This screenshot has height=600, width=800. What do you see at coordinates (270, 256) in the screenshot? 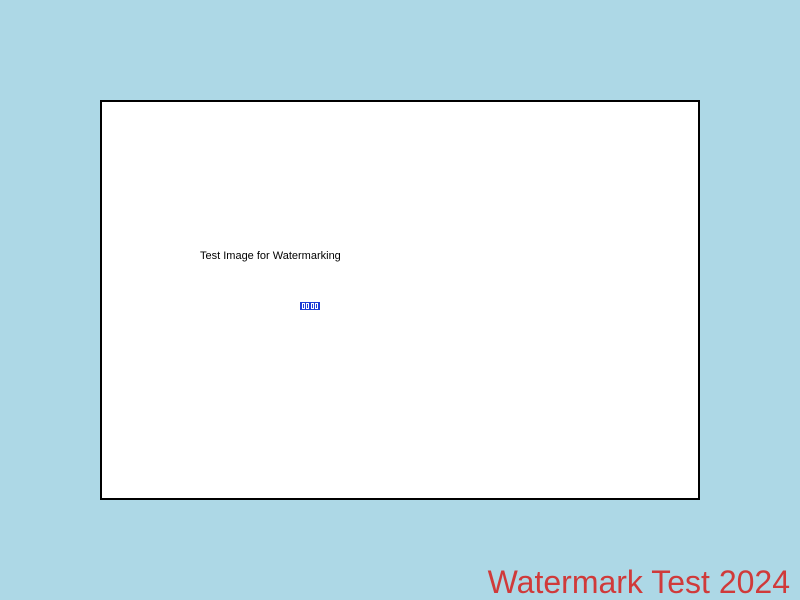
I see `image-caption: Test Image for Watermarking` at bounding box center [270, 256].